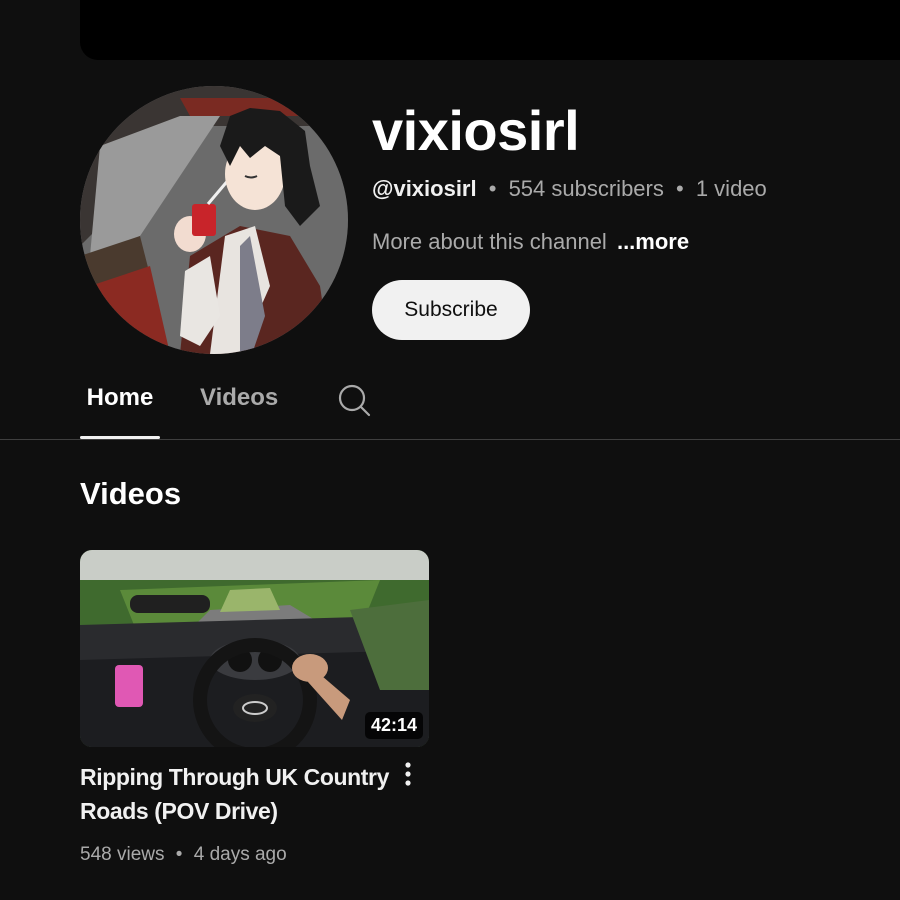 The image size is (900, 900). What do you see at coordinates (424, 188) in the screenshot?
I see `channel-handle: @vixiosirl` at bounding box center [424, 188].